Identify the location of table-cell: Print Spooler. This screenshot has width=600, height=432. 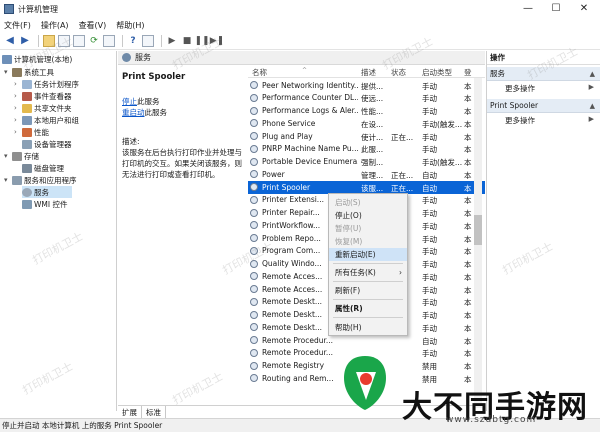
(286, 187).